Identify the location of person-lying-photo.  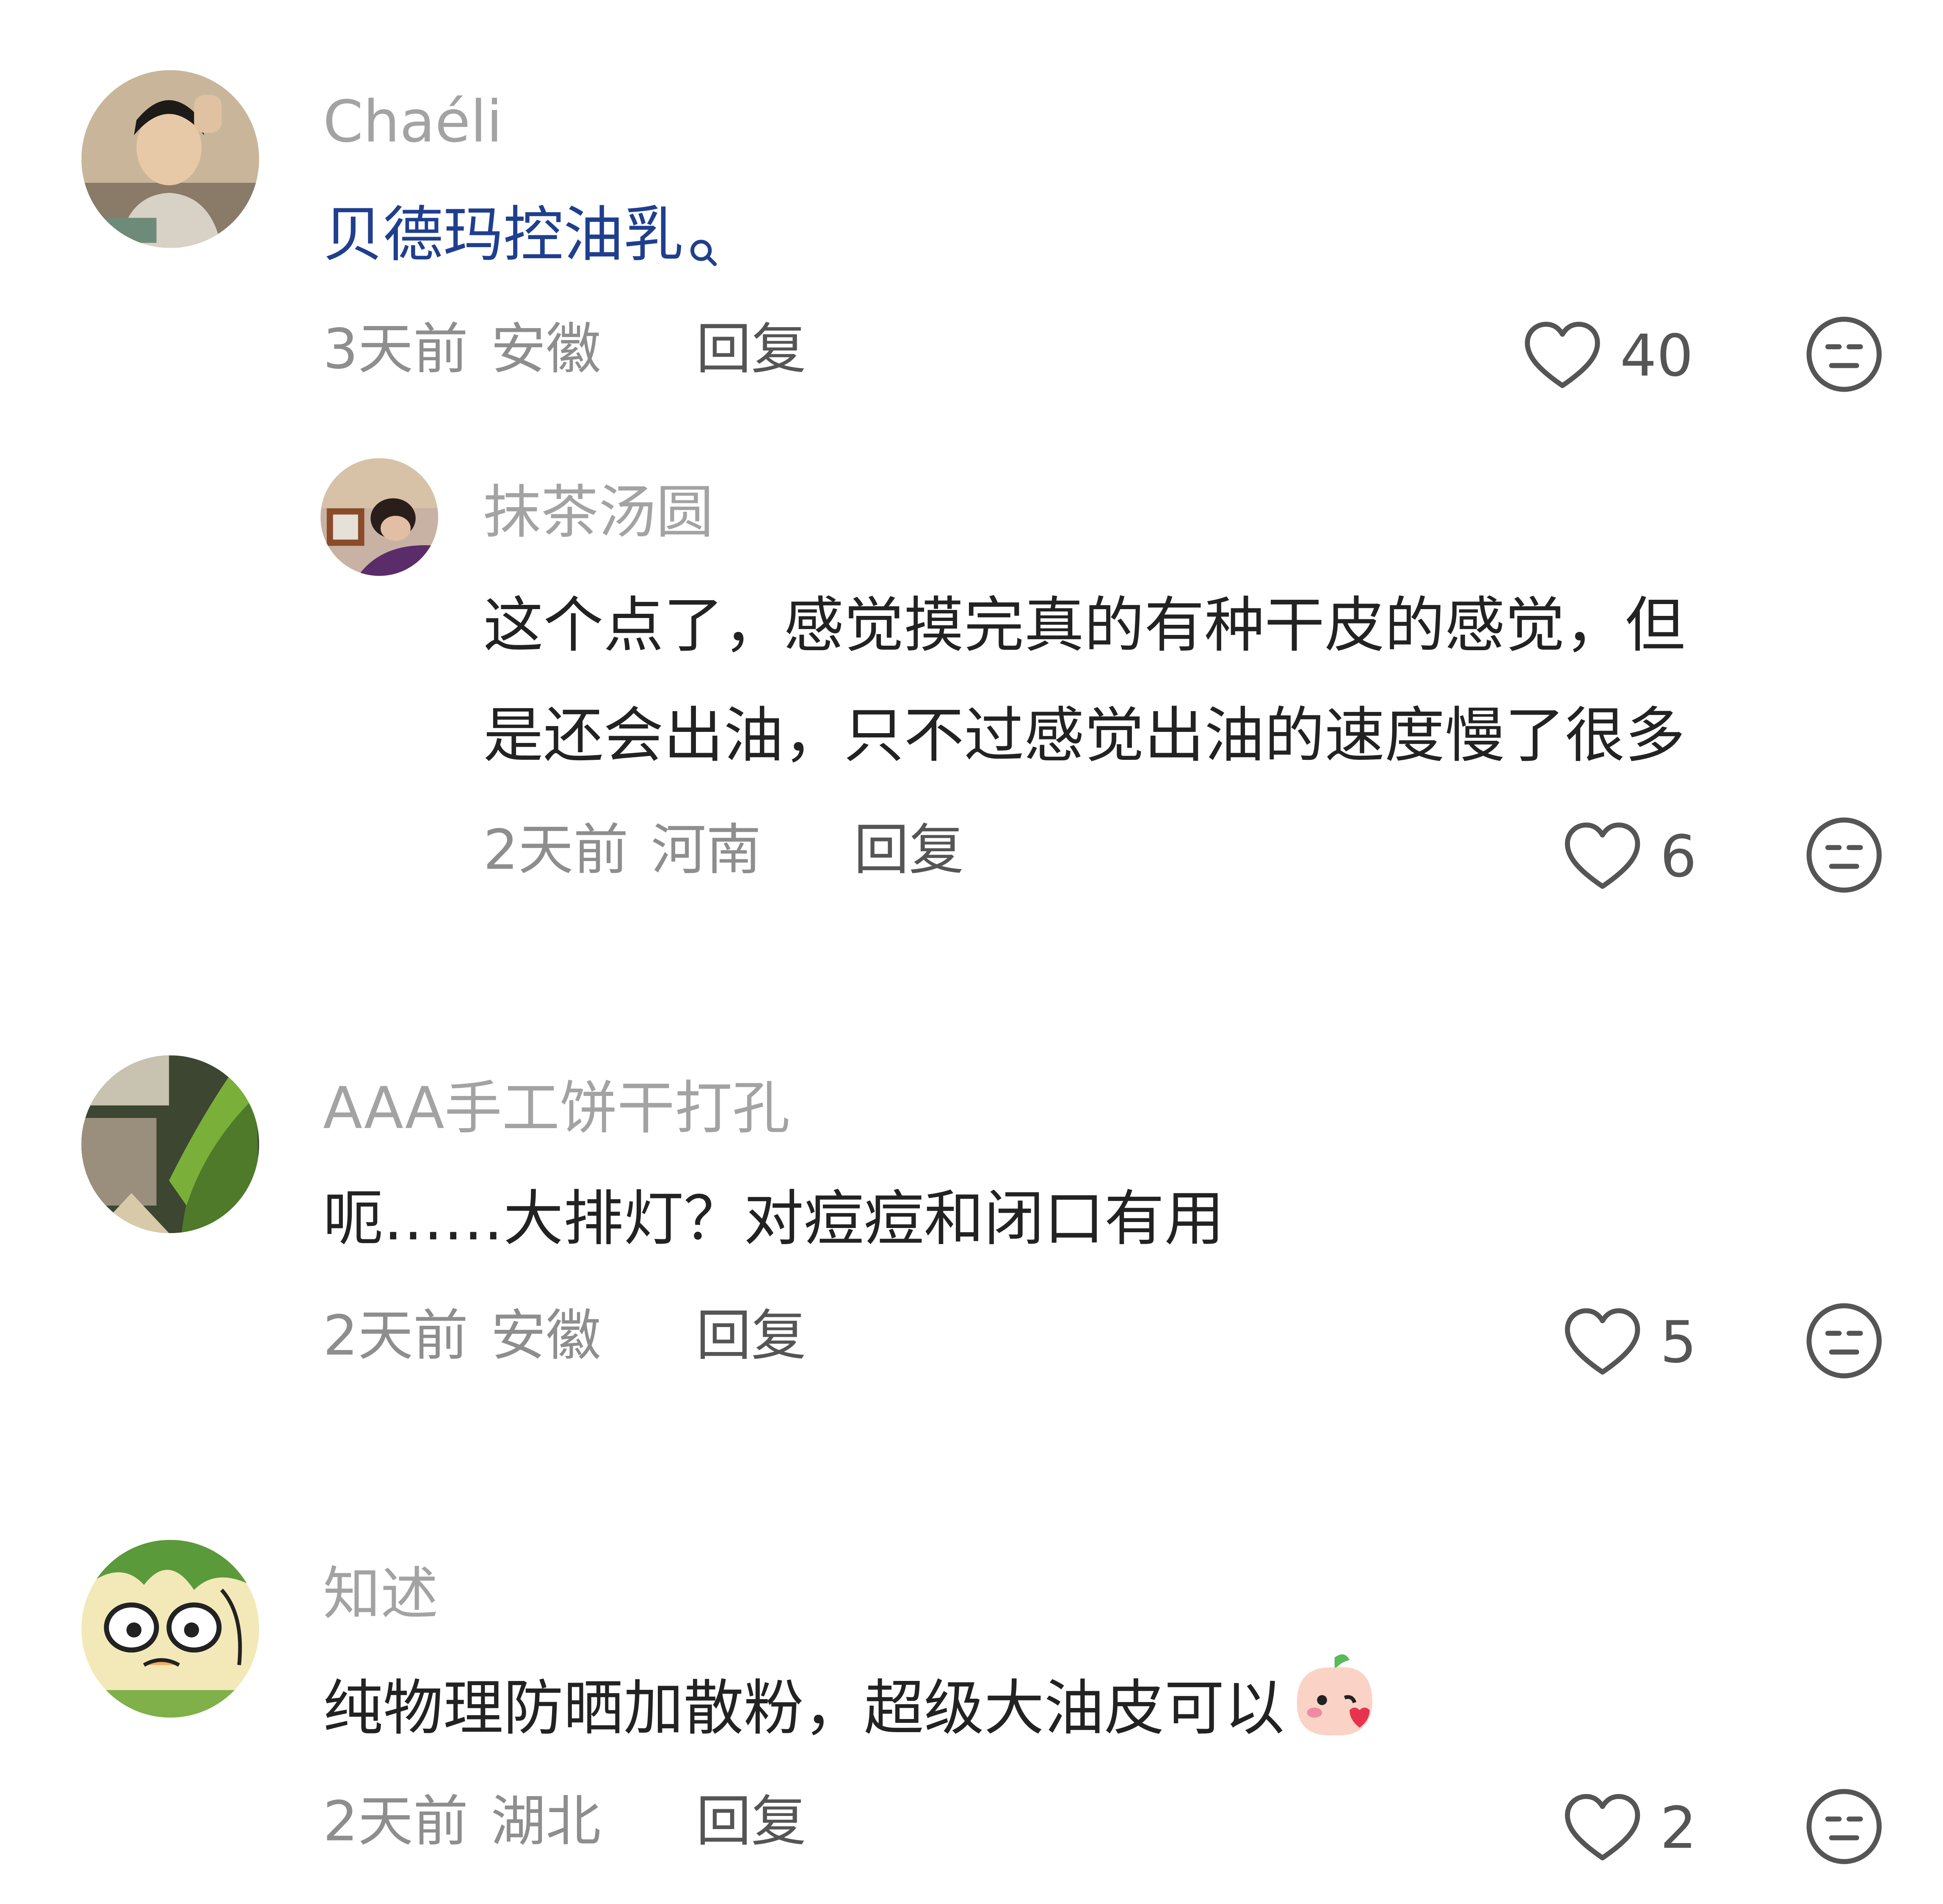
(379, 517).